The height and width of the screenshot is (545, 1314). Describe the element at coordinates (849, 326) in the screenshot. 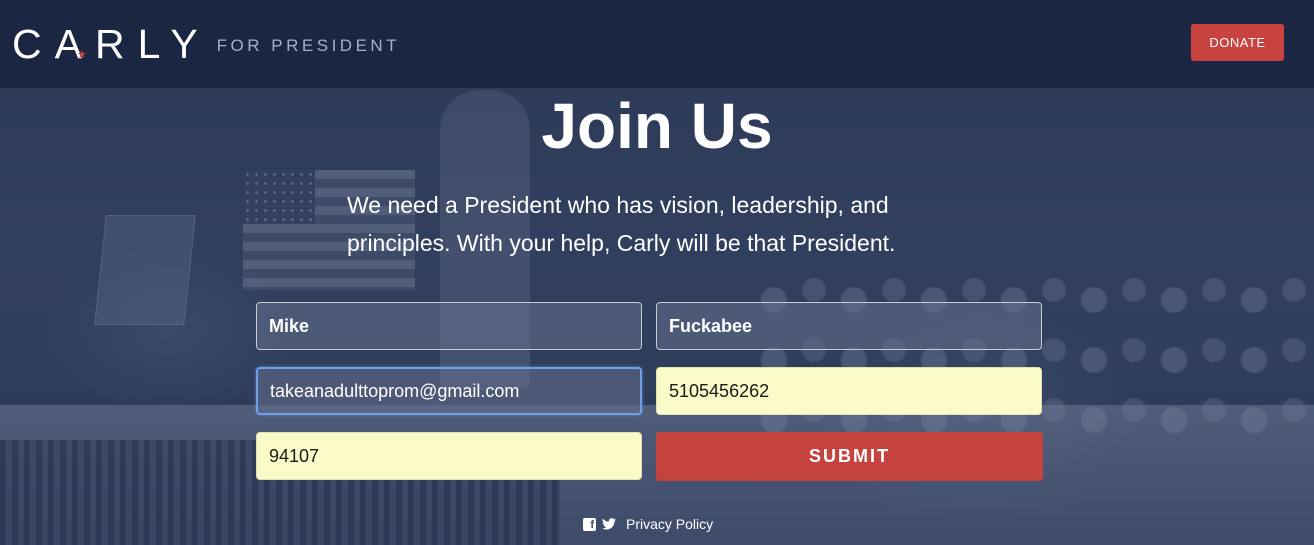

I see `last-name-input: Fuckabee` at that location.